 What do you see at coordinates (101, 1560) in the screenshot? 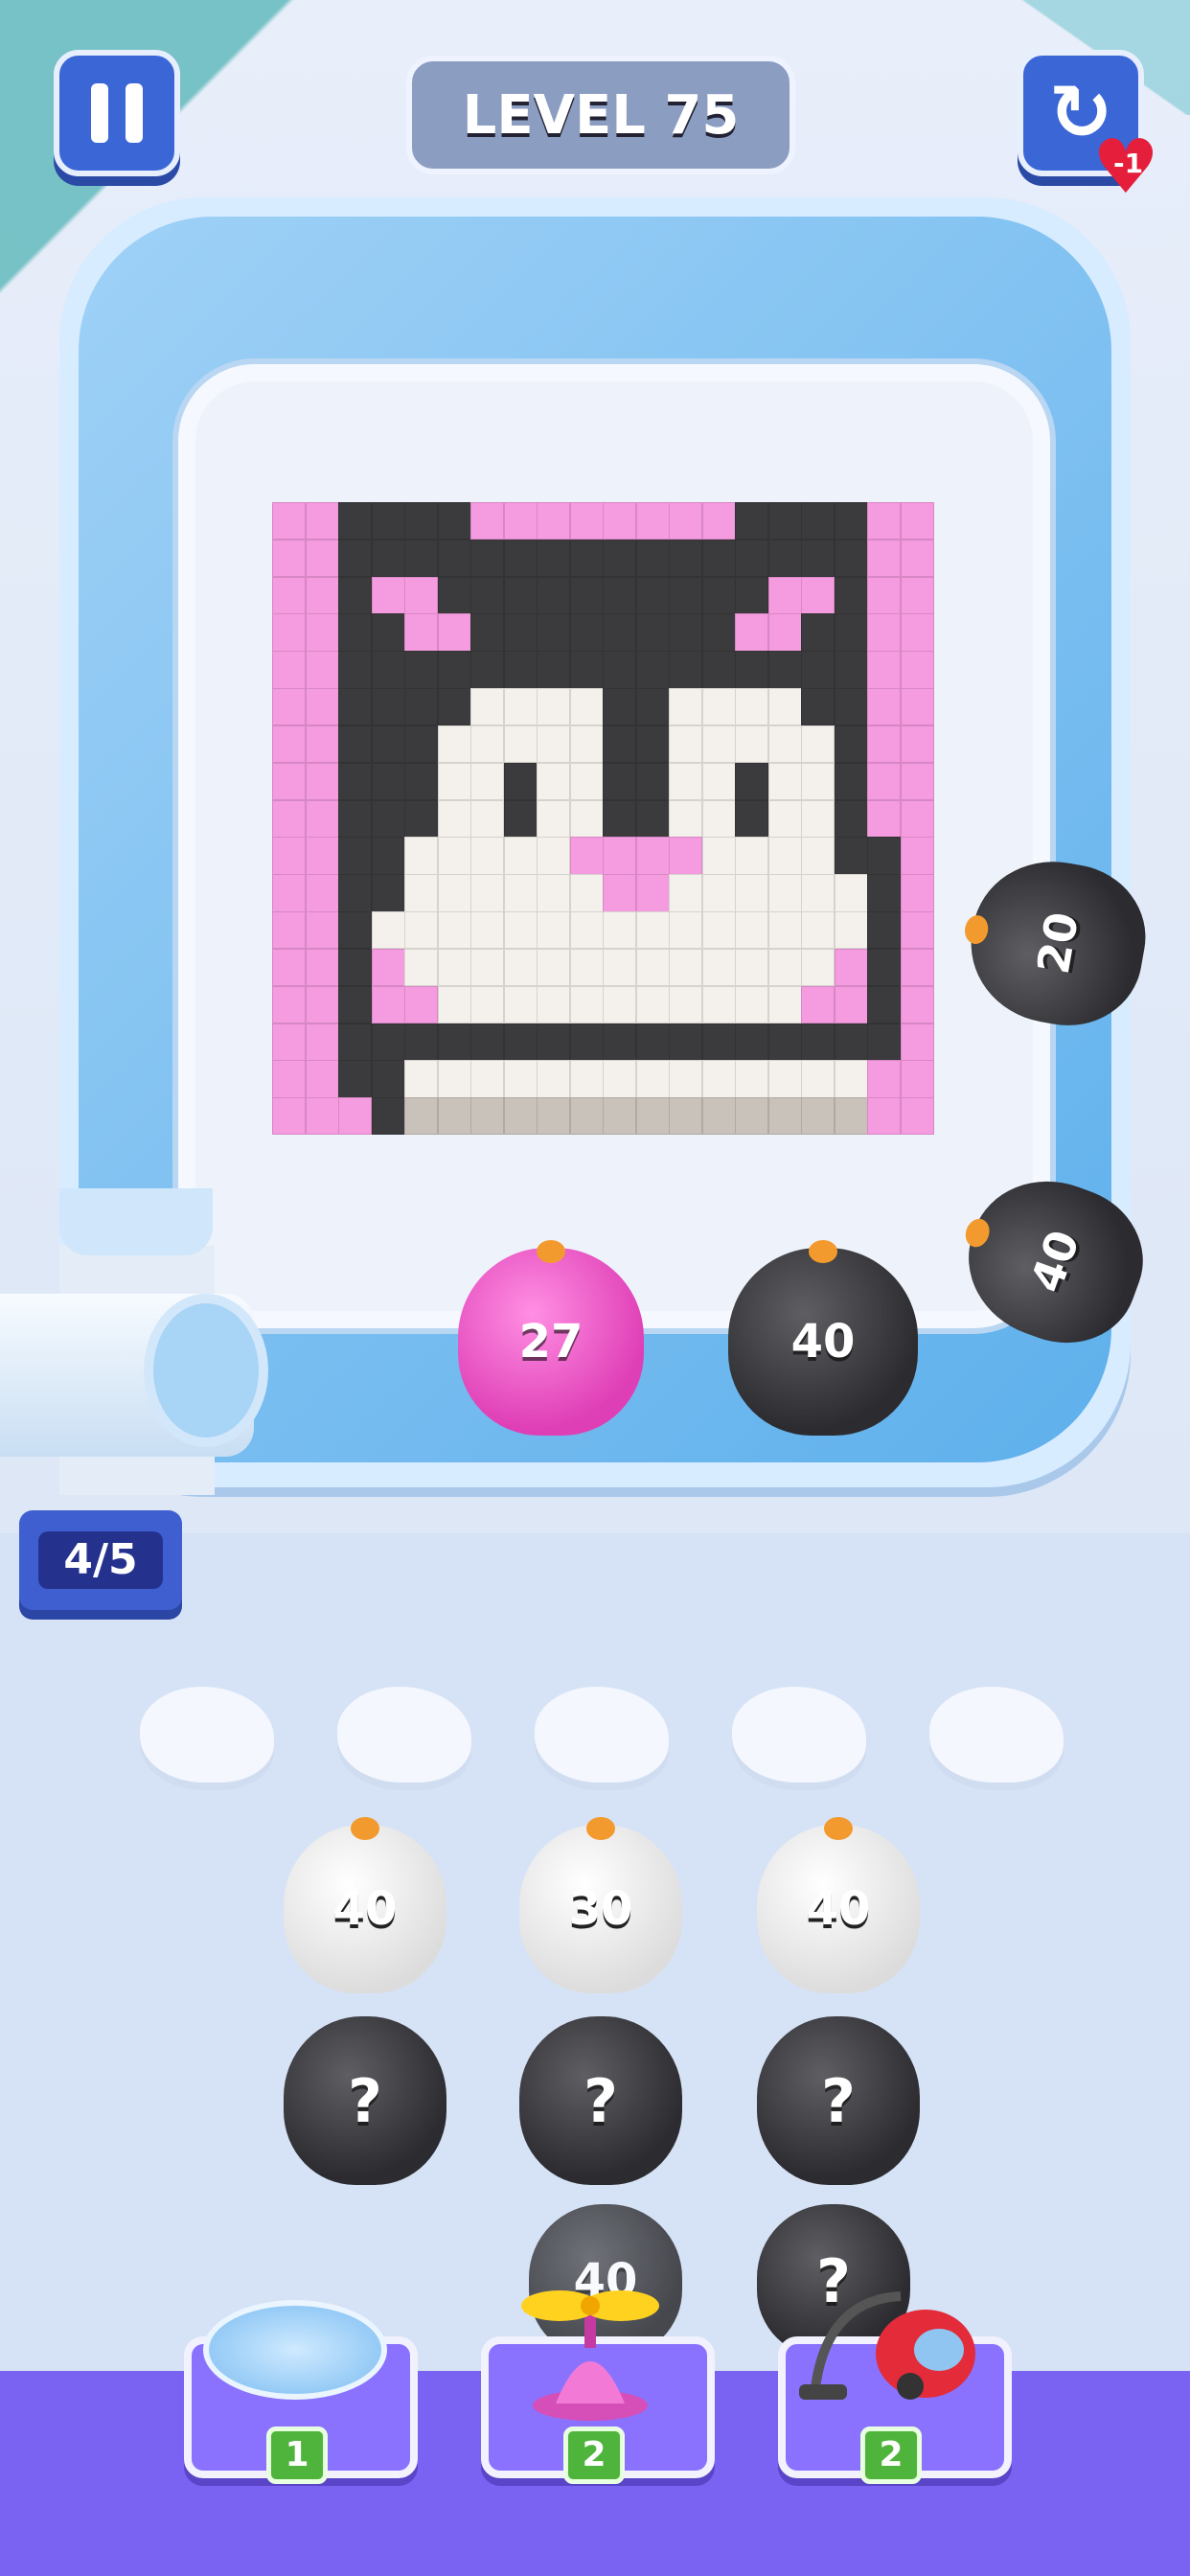
I see `queue-counter-label: 4/5` at bounding box center [101, 1560].